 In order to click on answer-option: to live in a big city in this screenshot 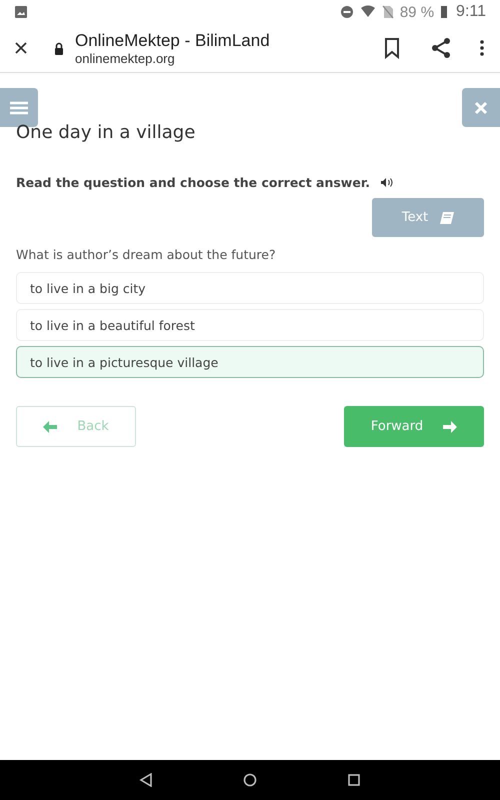, I will do `click(250, 288)`.